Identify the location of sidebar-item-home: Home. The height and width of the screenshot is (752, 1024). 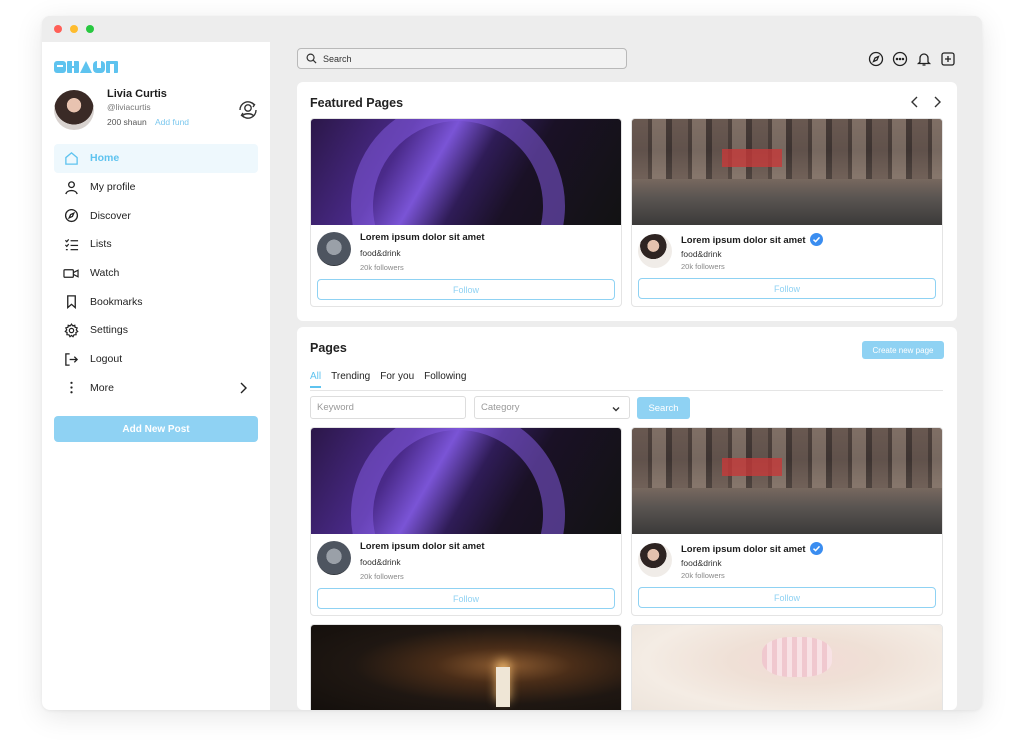
(156, 158).